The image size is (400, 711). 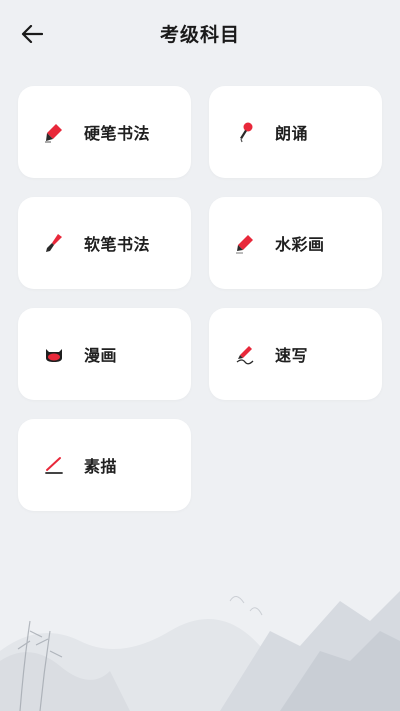 What do you see at coordinates (245, 243) in the screenshot?
I see `pencil-icon` at bounding box center [245, 243].